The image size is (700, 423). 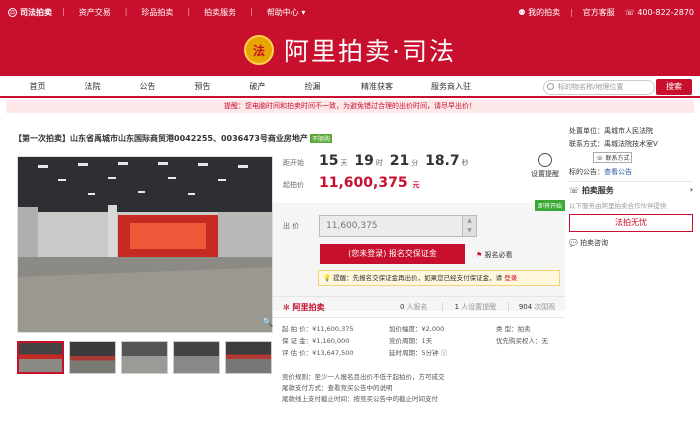 I want to click on detail-start-price: 起 拍 价：¥11,600,375, so click(x=318, y=329).